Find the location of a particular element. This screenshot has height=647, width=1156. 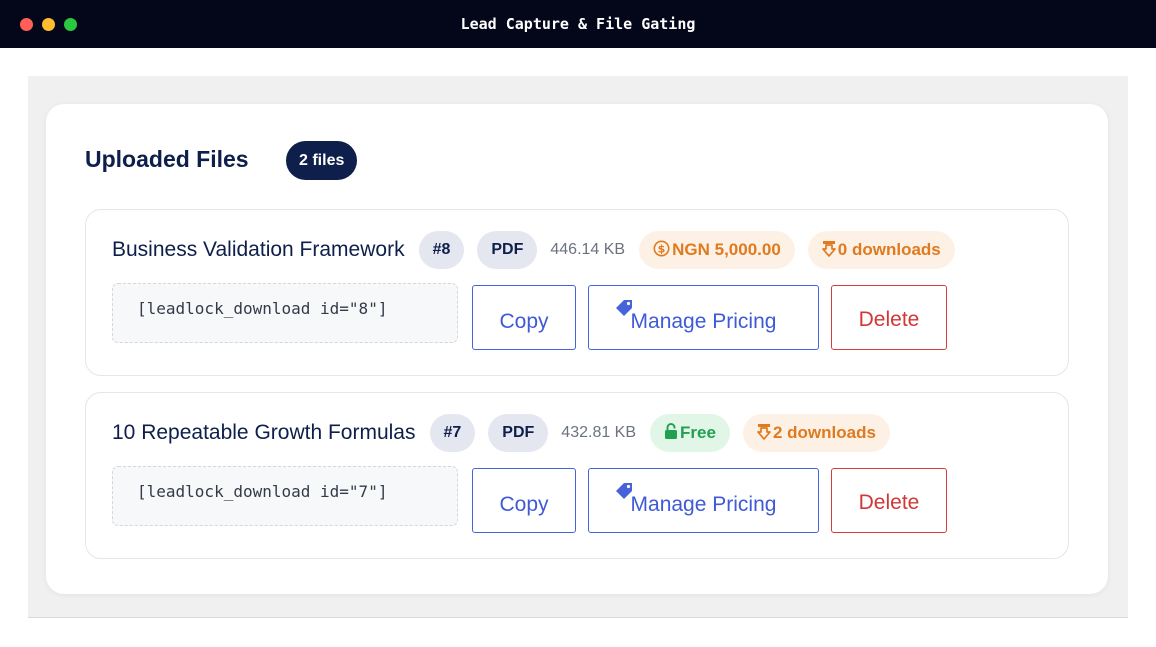

file-name: Business Validation Framework is located at coordinates (258, 249).